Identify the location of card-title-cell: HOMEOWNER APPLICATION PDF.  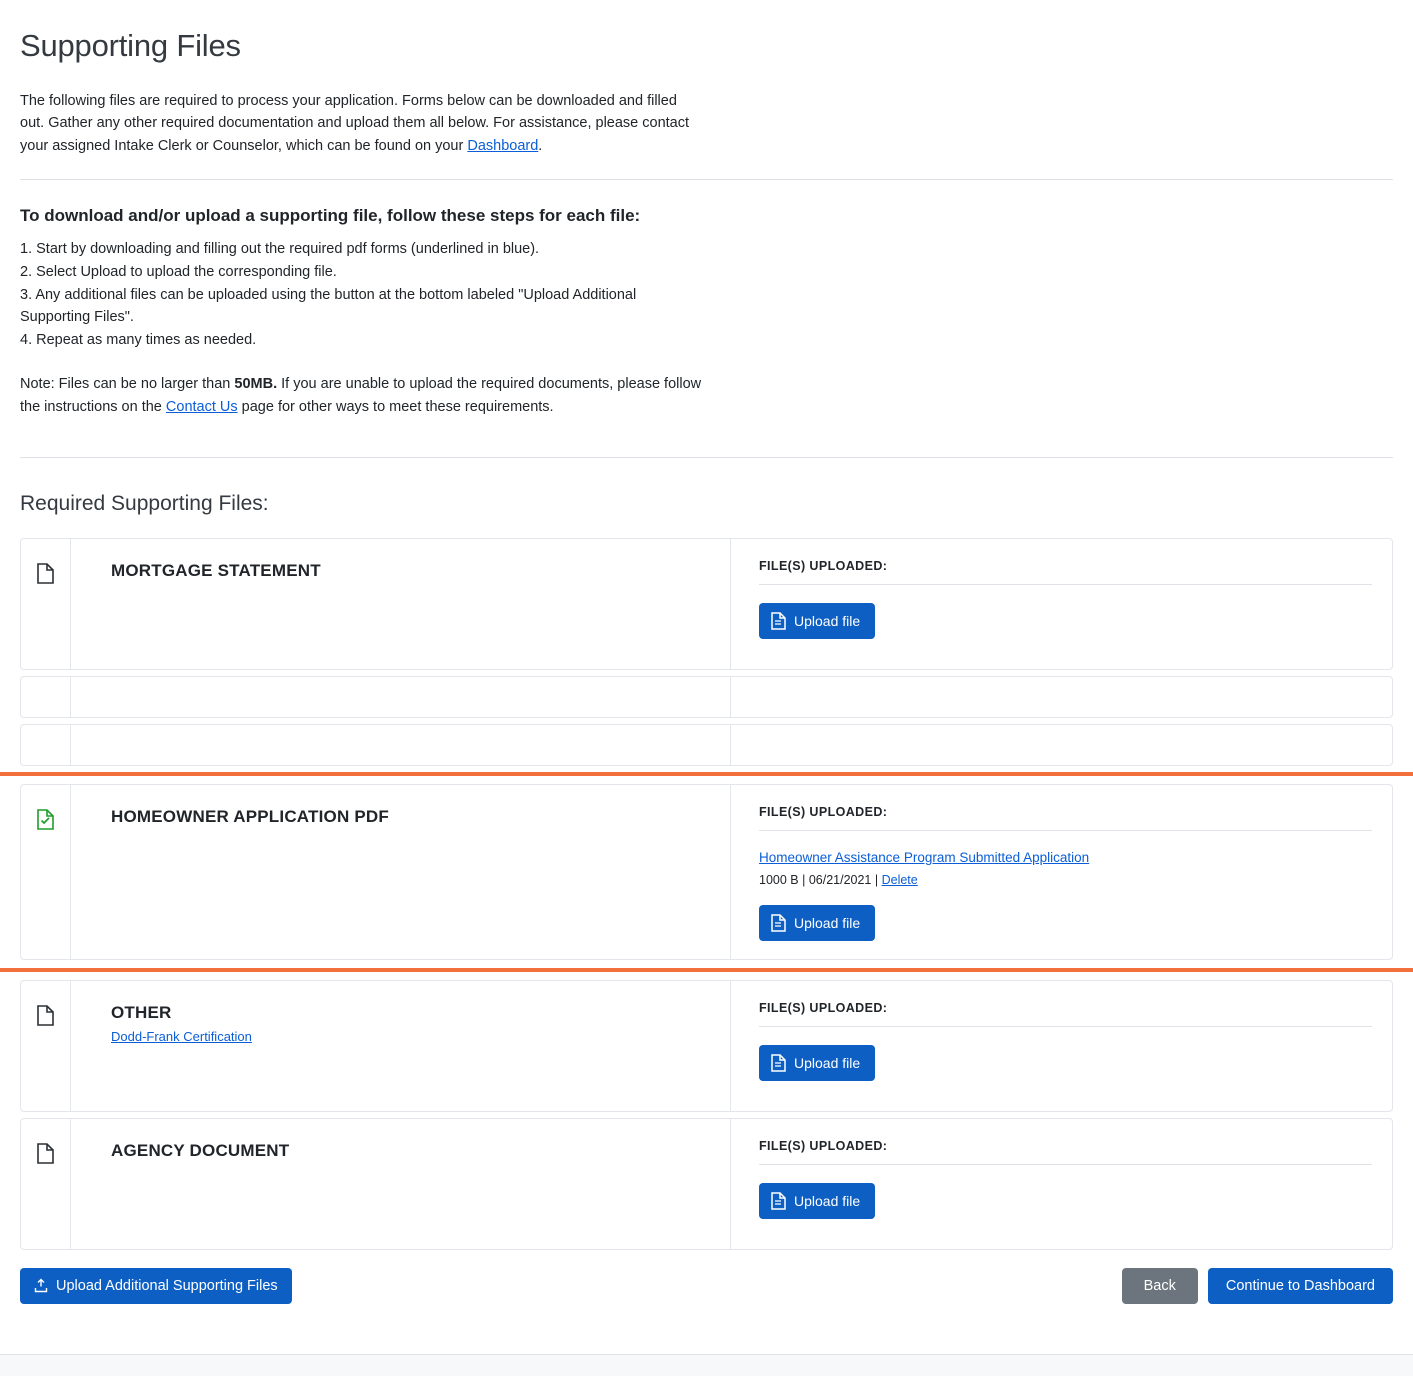
(401, 871).